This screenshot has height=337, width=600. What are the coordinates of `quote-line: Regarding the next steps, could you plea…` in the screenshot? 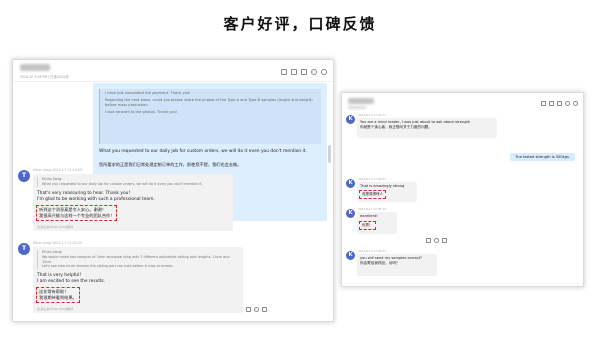 It's located at (209, 102).